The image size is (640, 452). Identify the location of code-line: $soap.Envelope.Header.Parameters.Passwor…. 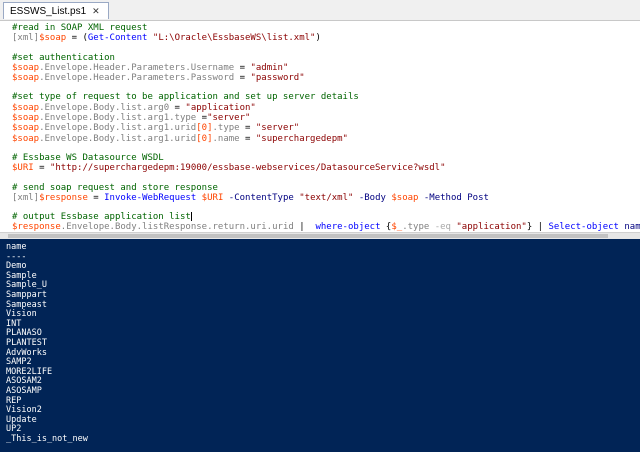
(158, 78).